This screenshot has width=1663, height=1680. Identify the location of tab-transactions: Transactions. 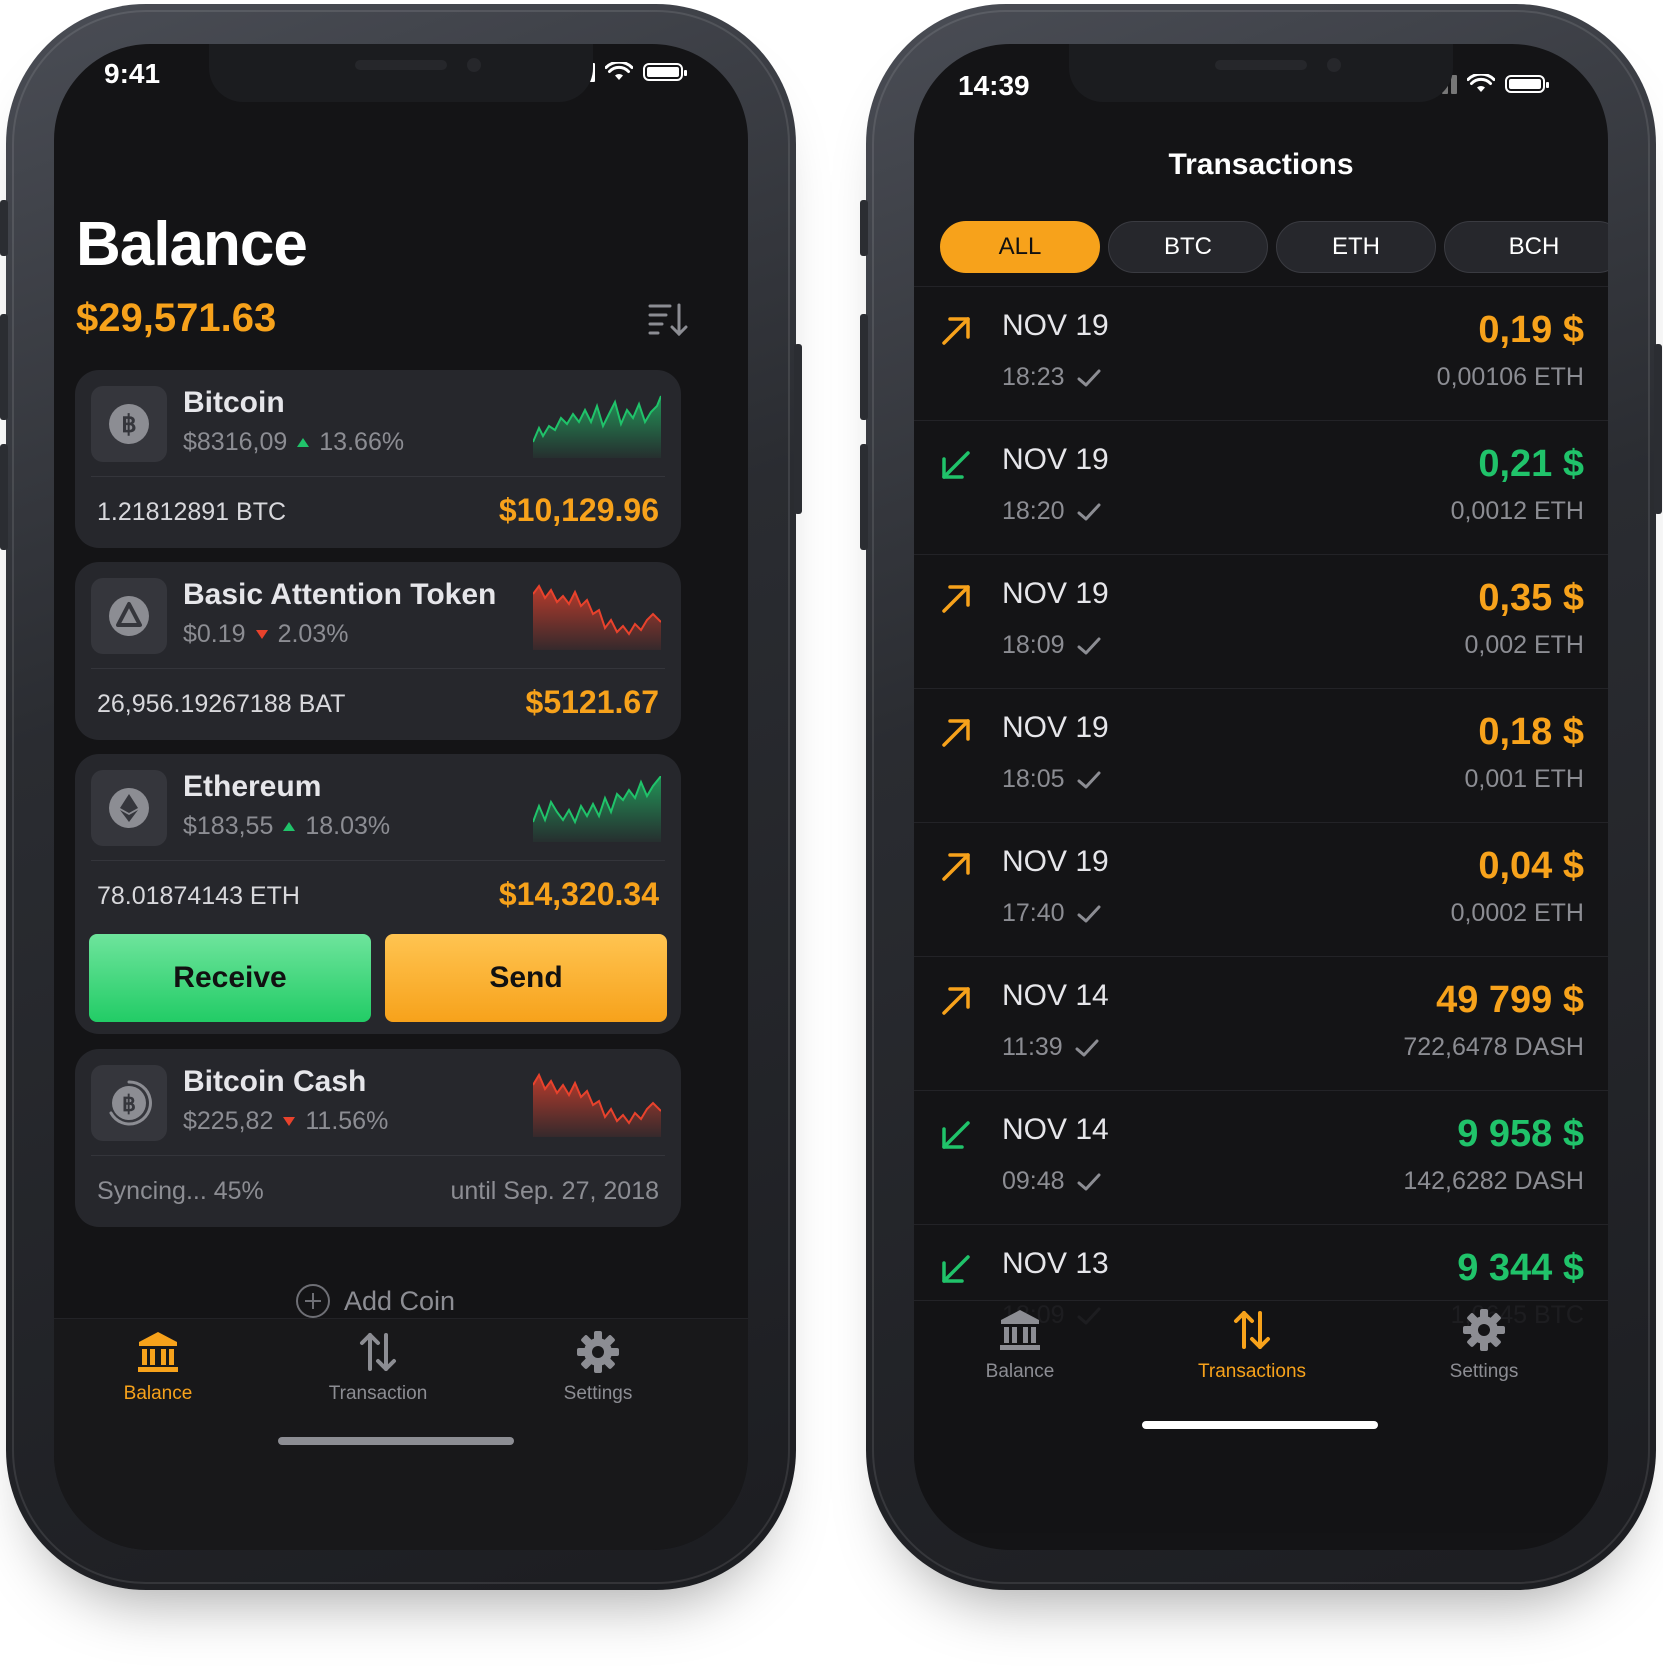
(1252, 1345).